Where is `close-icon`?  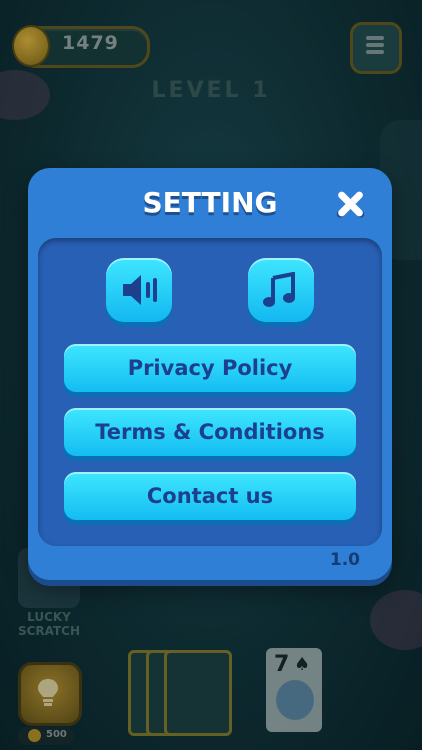
close-icon is located at coordinates (350, 204).